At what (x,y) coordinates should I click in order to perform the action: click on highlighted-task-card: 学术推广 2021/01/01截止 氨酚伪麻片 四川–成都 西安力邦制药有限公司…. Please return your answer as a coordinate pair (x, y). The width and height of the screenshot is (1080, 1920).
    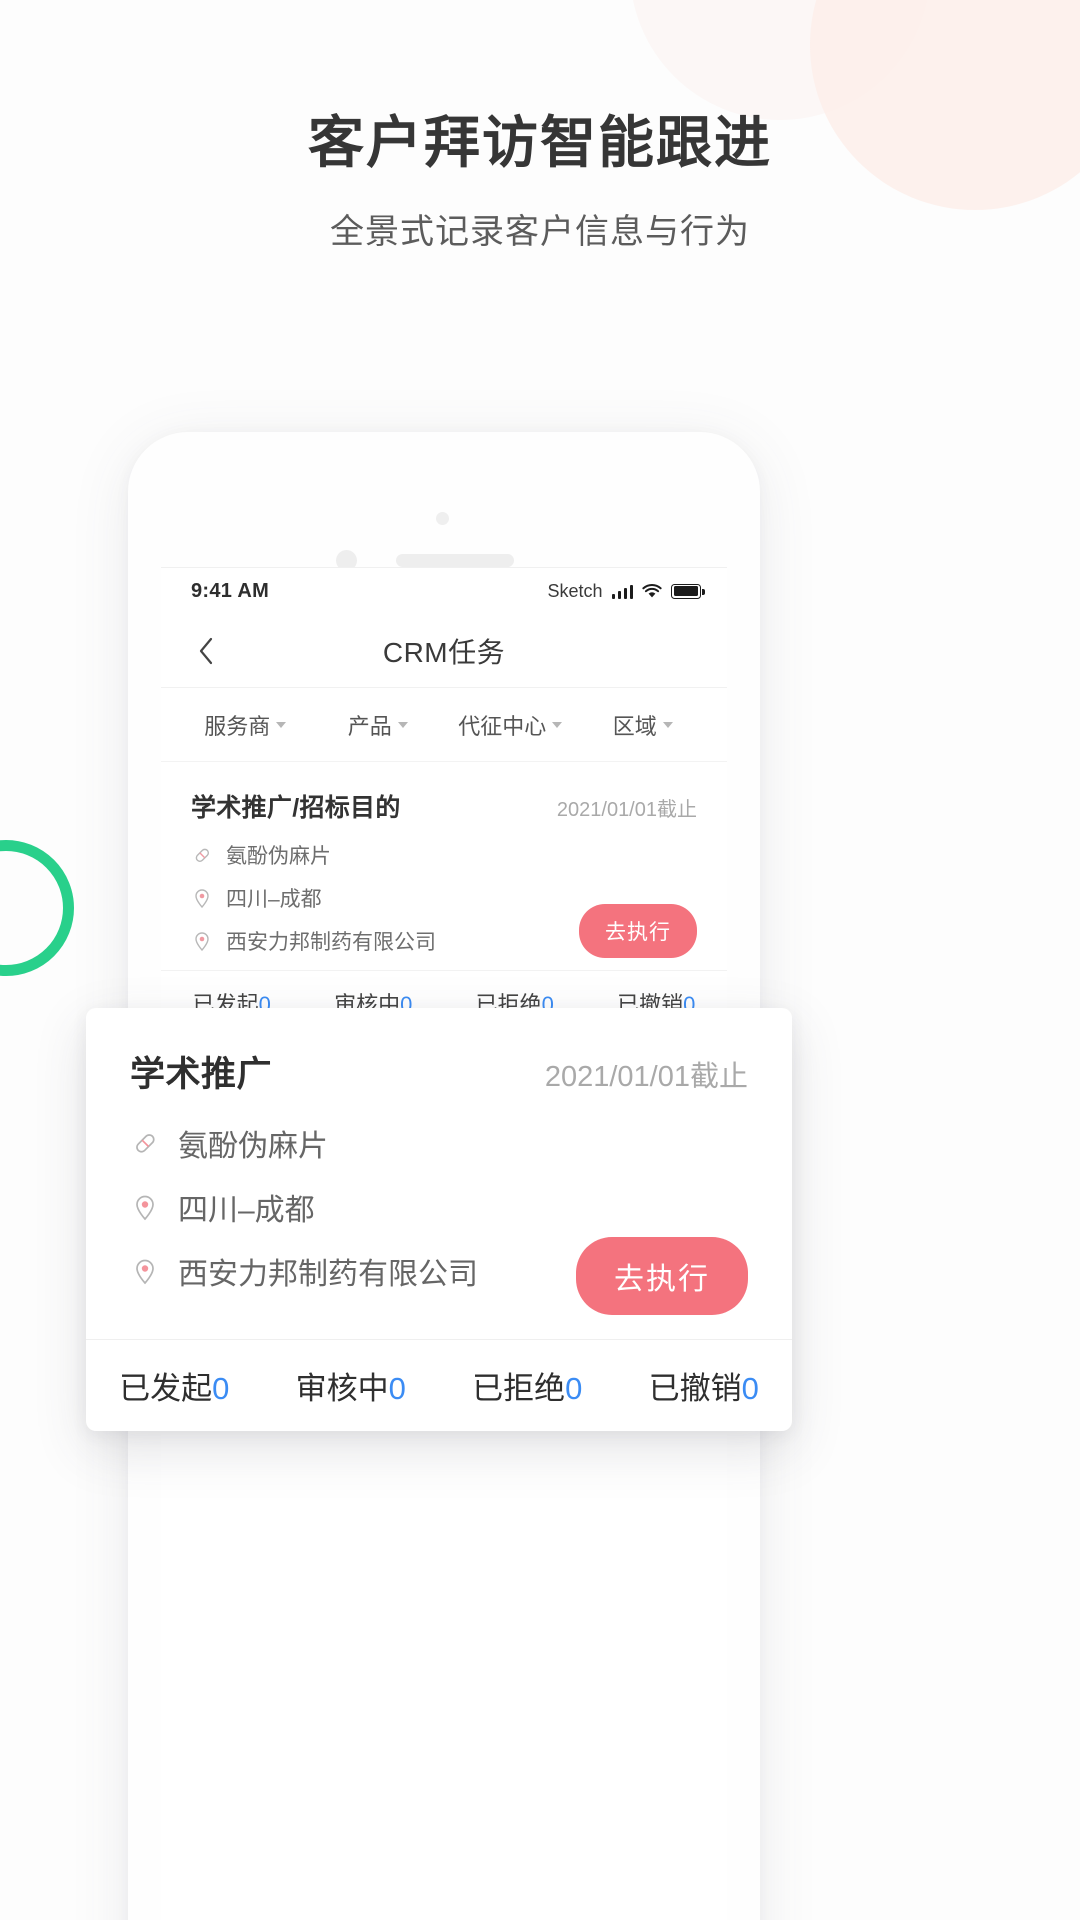
    Looking at the image, I should click on (439, 1219).